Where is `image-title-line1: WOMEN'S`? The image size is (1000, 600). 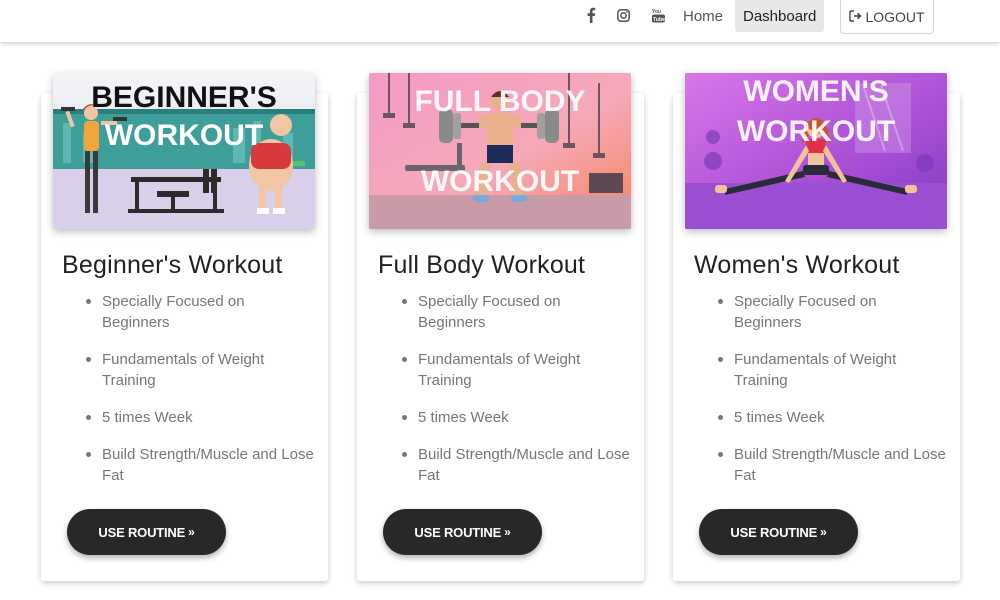
image-title-line1: WOMEN'S is located at coordinates (815, 91).